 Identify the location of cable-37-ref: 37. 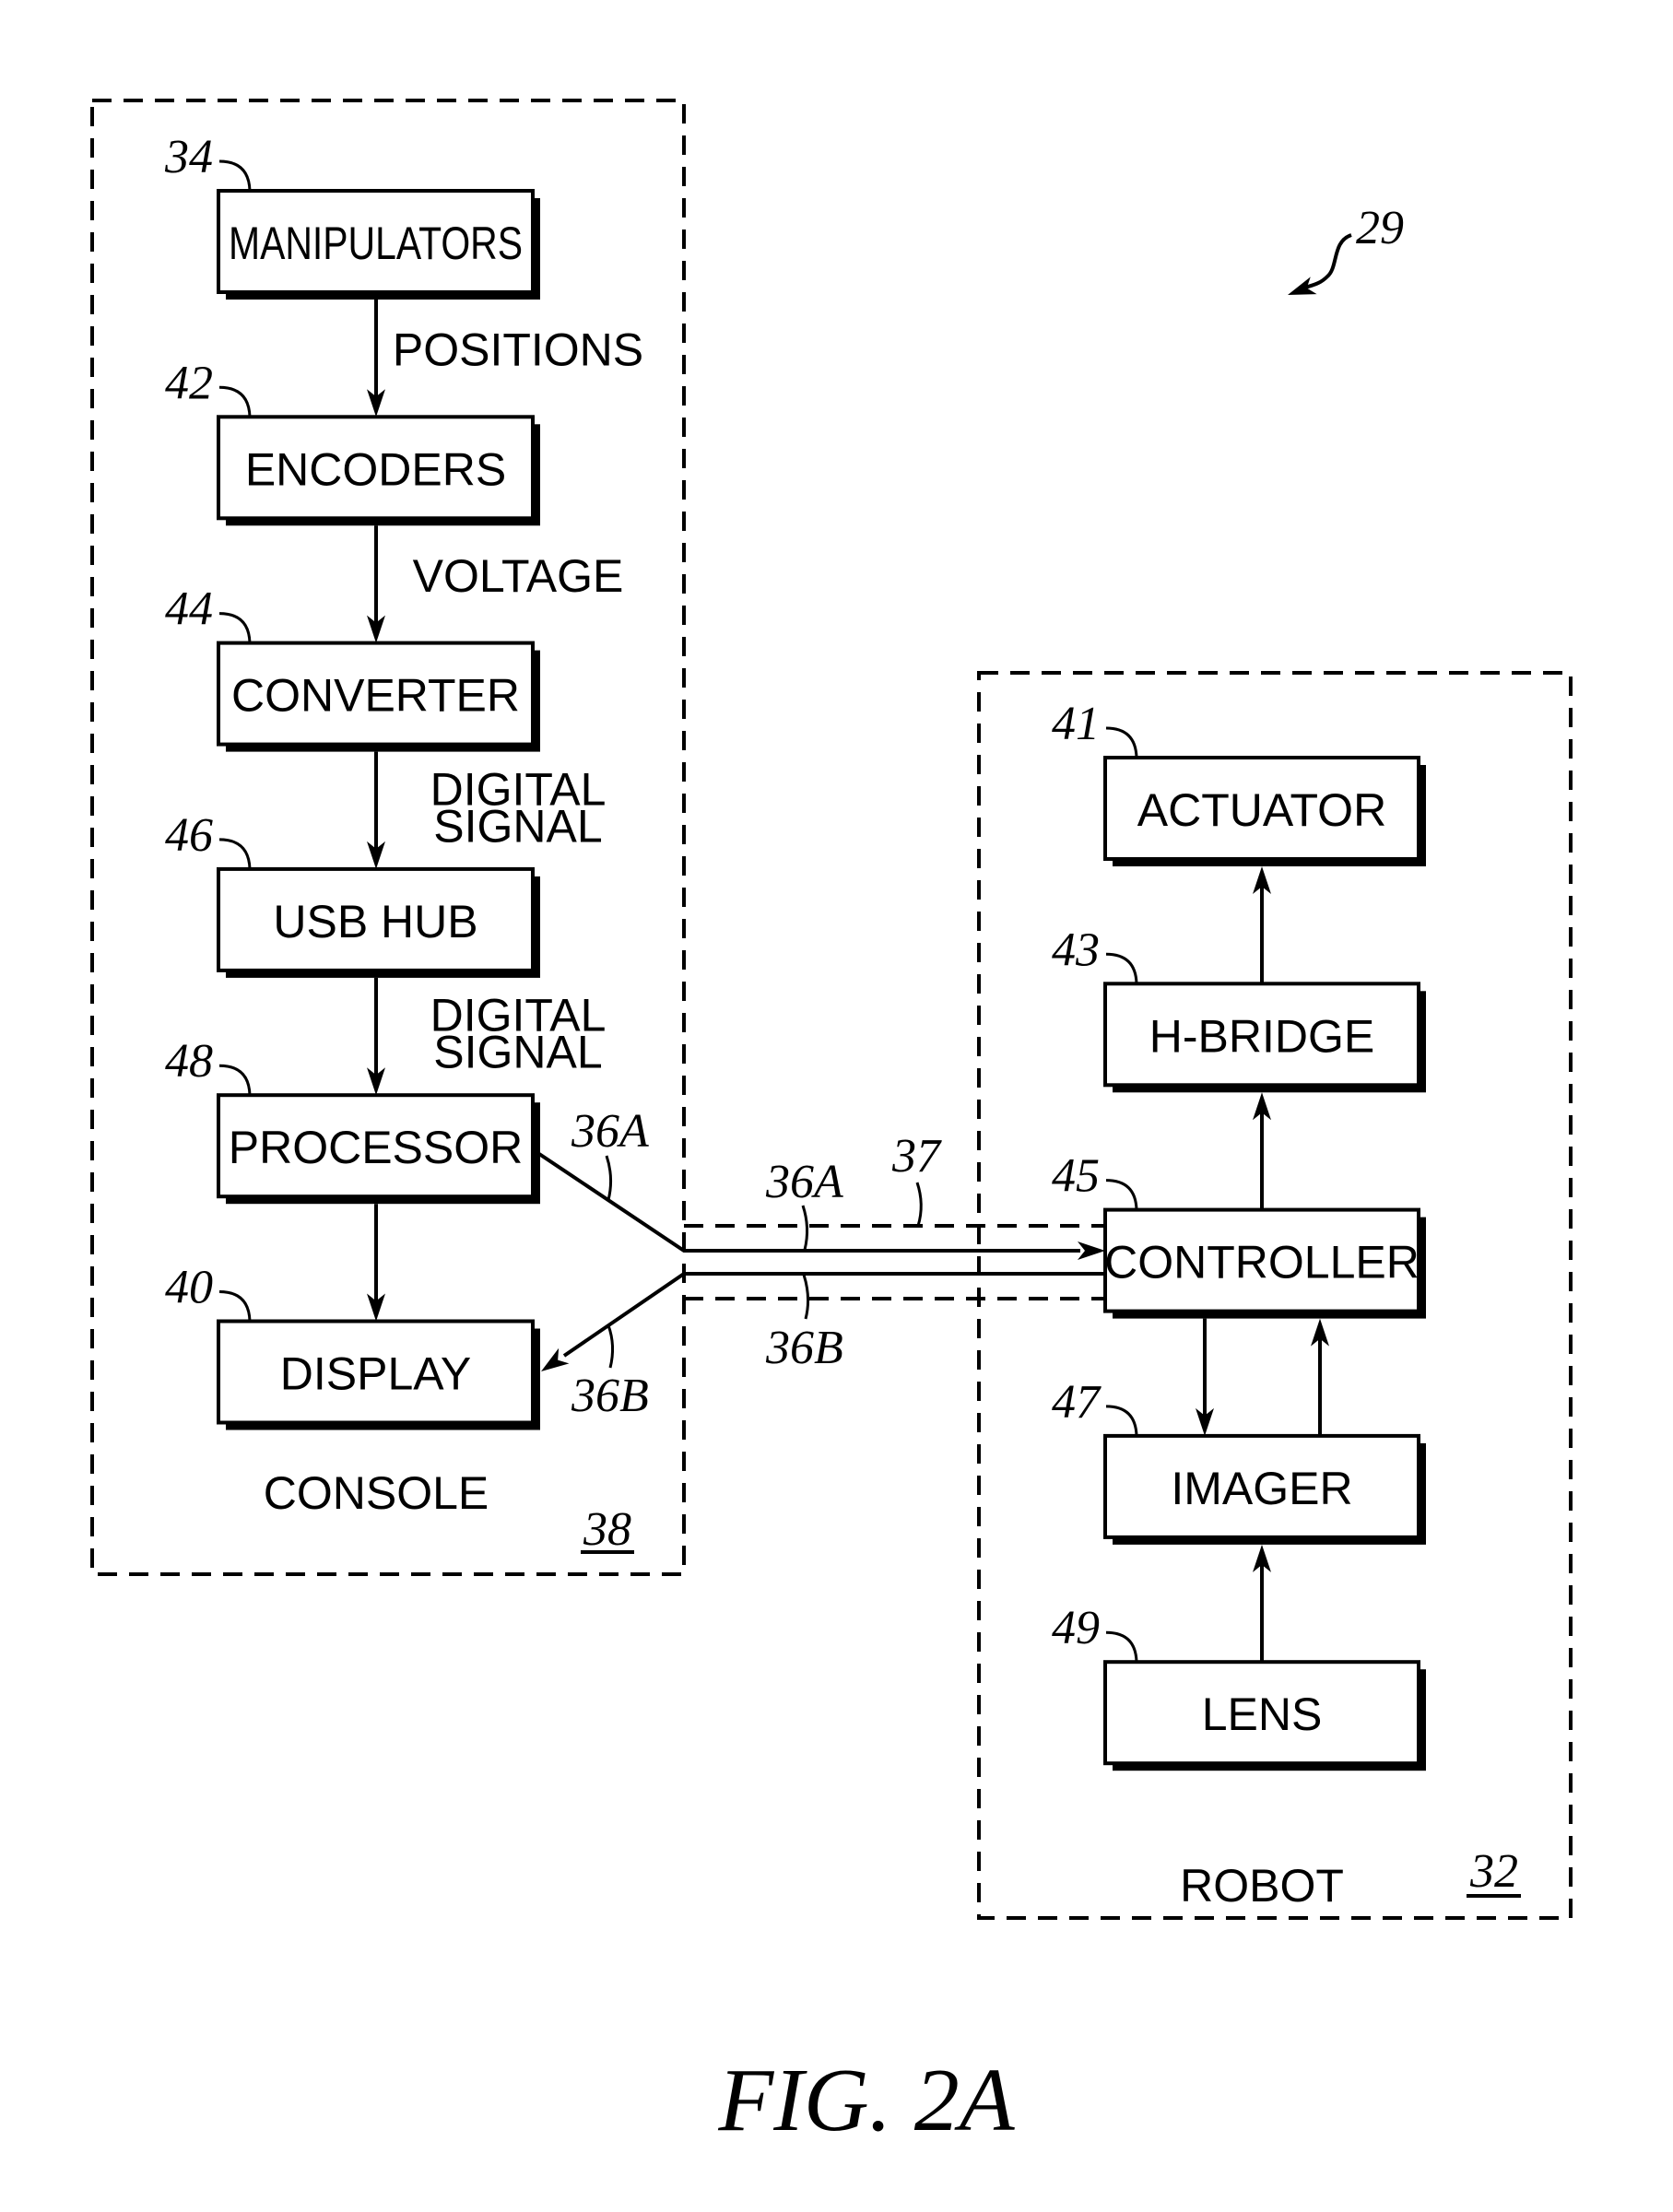
(916, 1156).